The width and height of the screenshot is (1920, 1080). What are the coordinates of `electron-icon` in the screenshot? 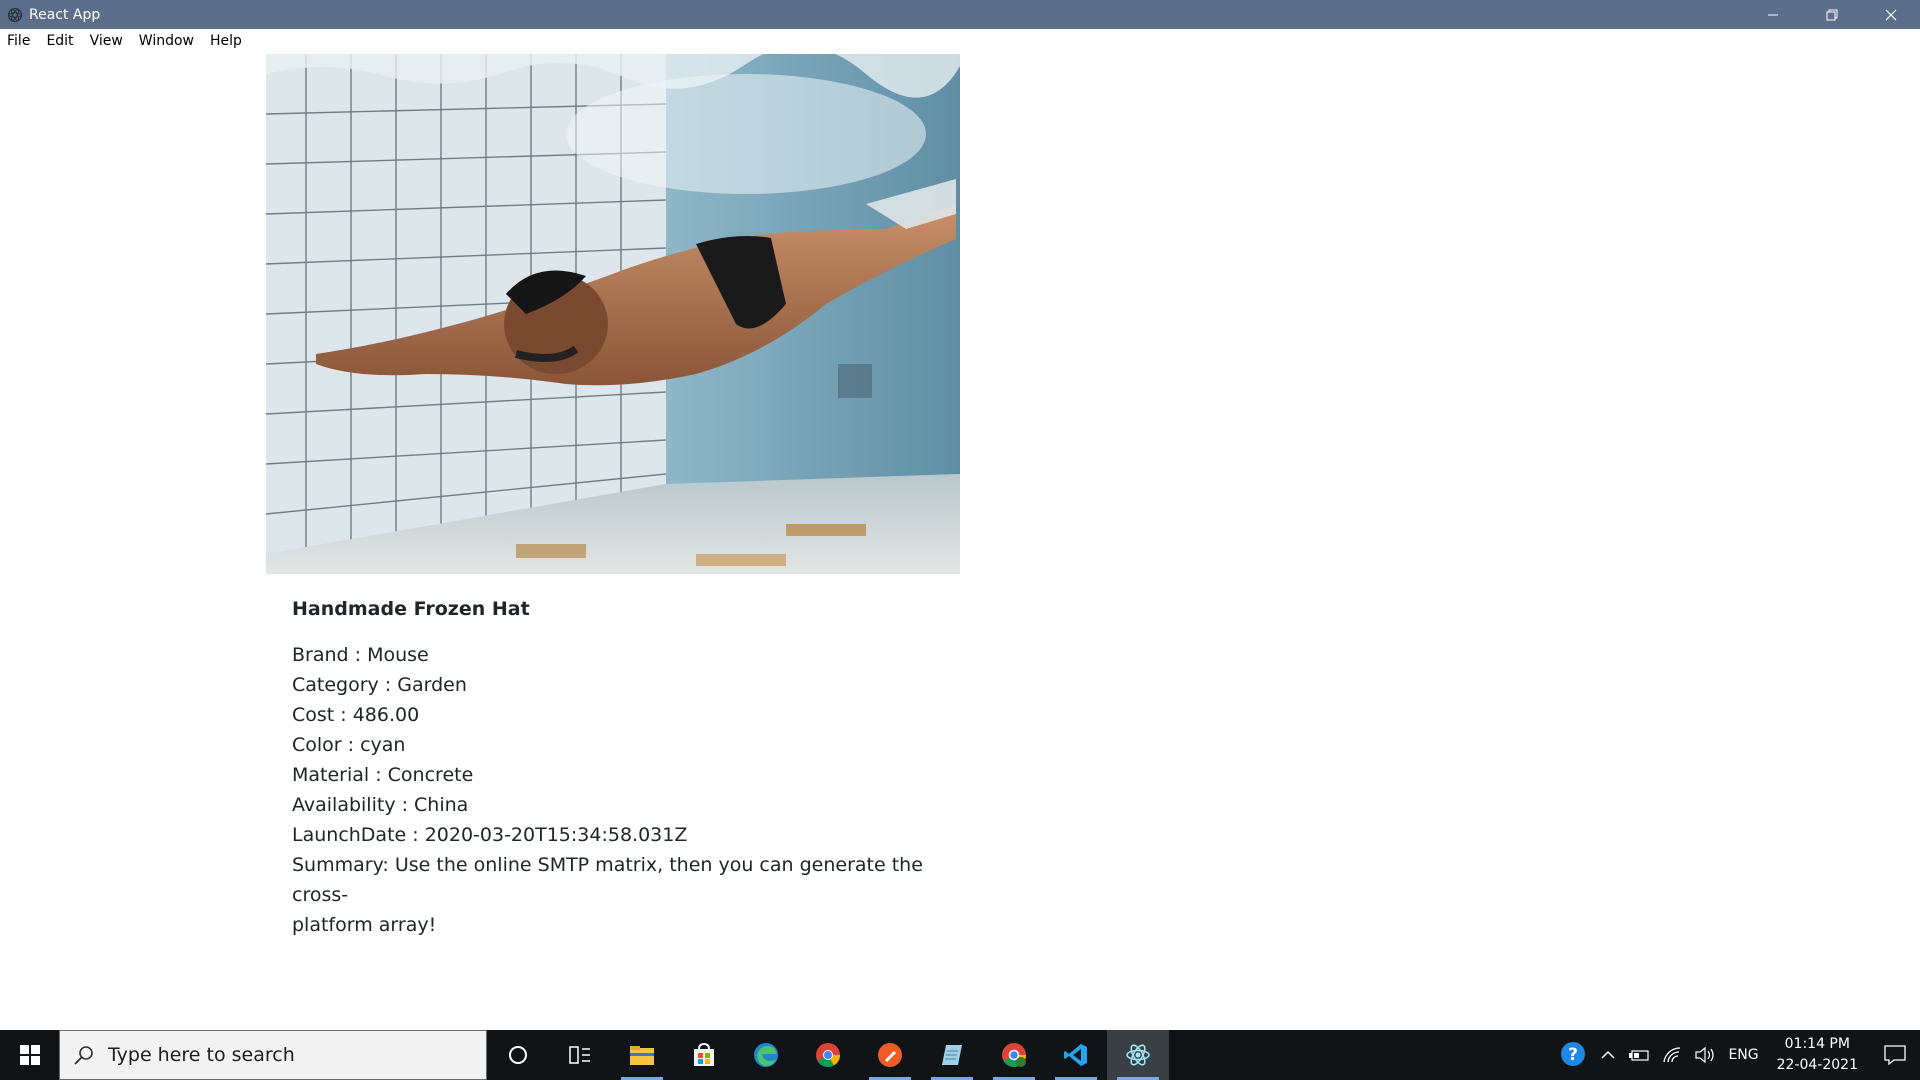 It's located at (1138, 1055).